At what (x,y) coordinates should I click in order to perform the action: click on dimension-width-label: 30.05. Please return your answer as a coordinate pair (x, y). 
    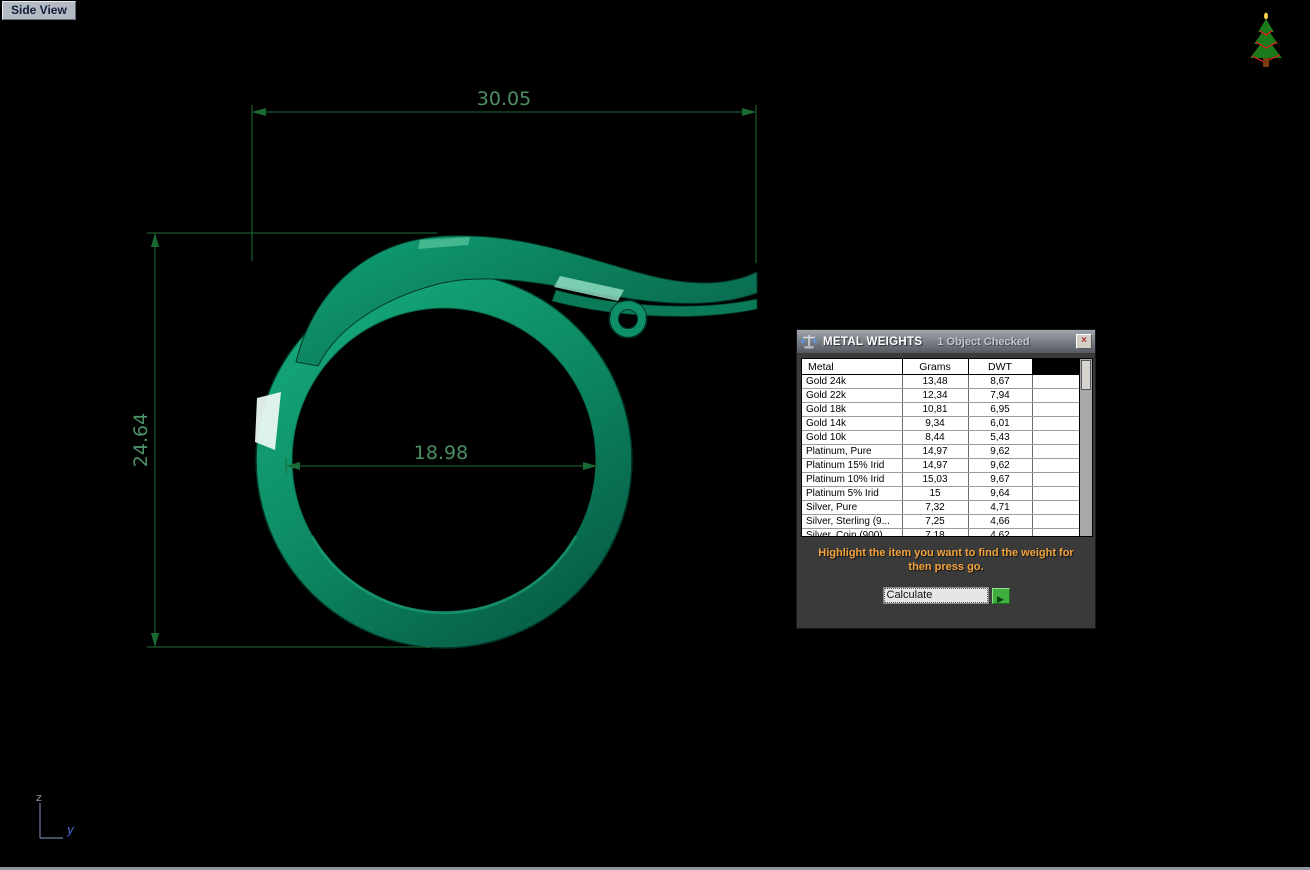
    Looking at the image, I should click on (504, 99).